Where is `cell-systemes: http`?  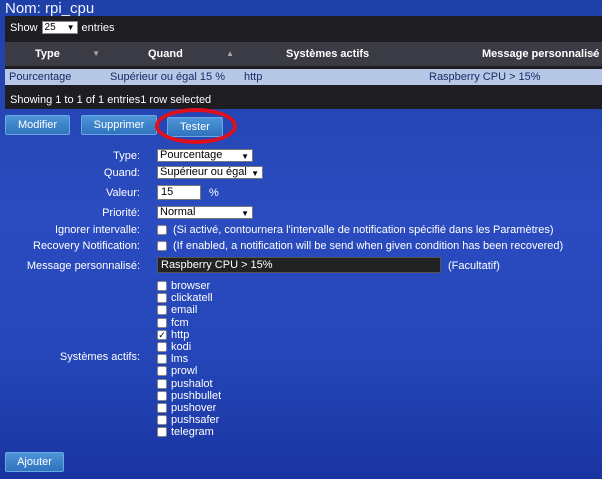
cell-systemes: http is located at coordinates (253, 77).